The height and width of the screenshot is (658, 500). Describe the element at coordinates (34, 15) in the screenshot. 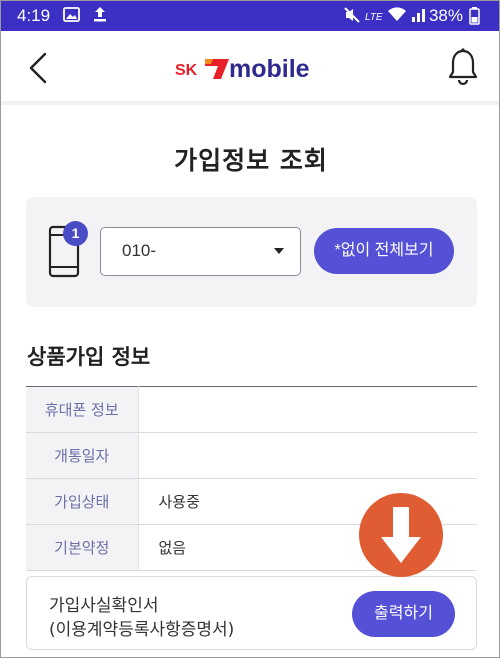

I see `status-time: 4:19` at that location.